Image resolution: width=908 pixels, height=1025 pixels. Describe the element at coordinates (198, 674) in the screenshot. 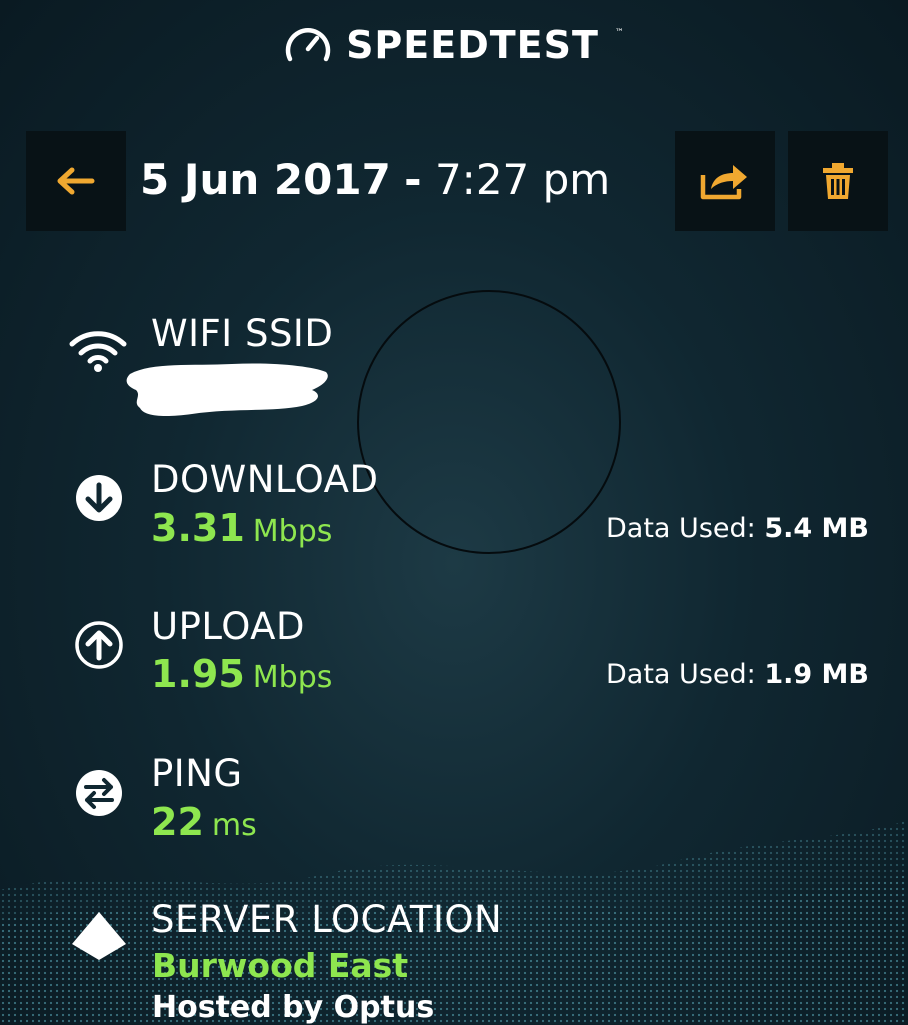

I see `upload-speed: 1.95` at that location.